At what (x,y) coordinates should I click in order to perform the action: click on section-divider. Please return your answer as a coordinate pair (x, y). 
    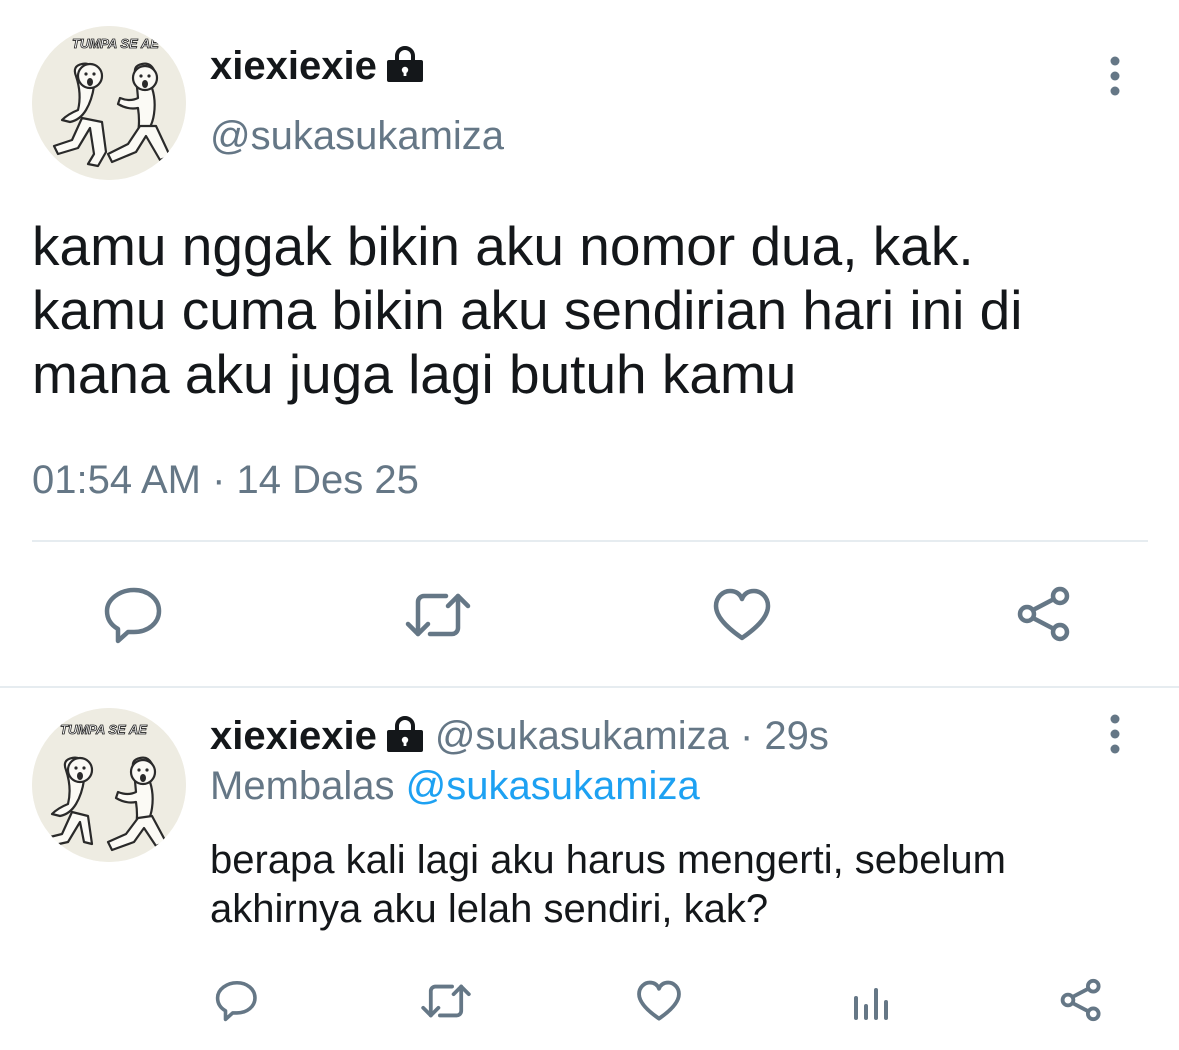
    Looking at the image, I should click on (589, 687).